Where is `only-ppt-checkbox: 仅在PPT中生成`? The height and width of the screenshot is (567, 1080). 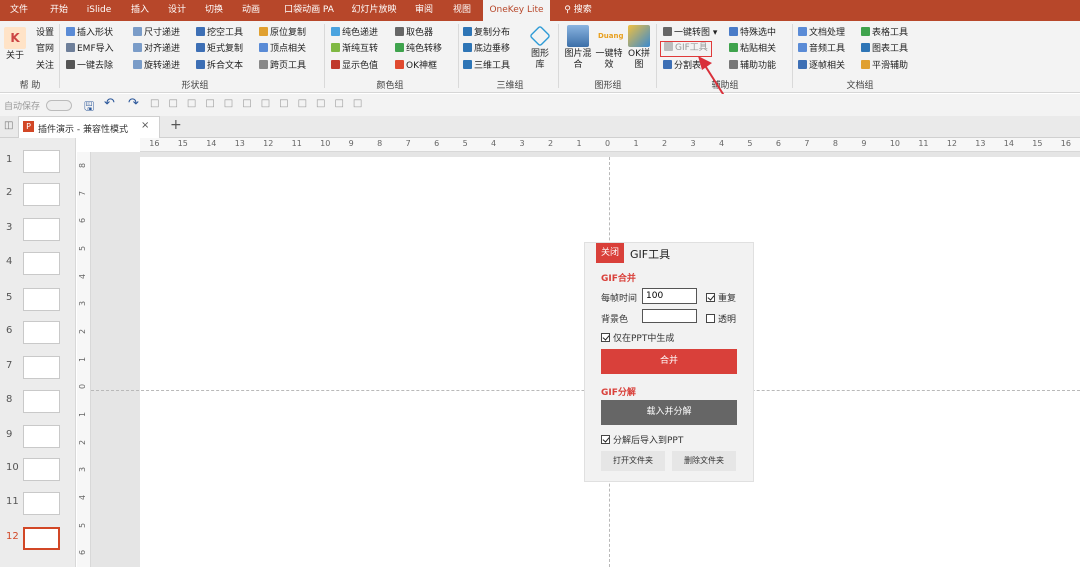 only-ppt-checkbox: 仅在PPT中生成 is located at coordinates (637, 337).